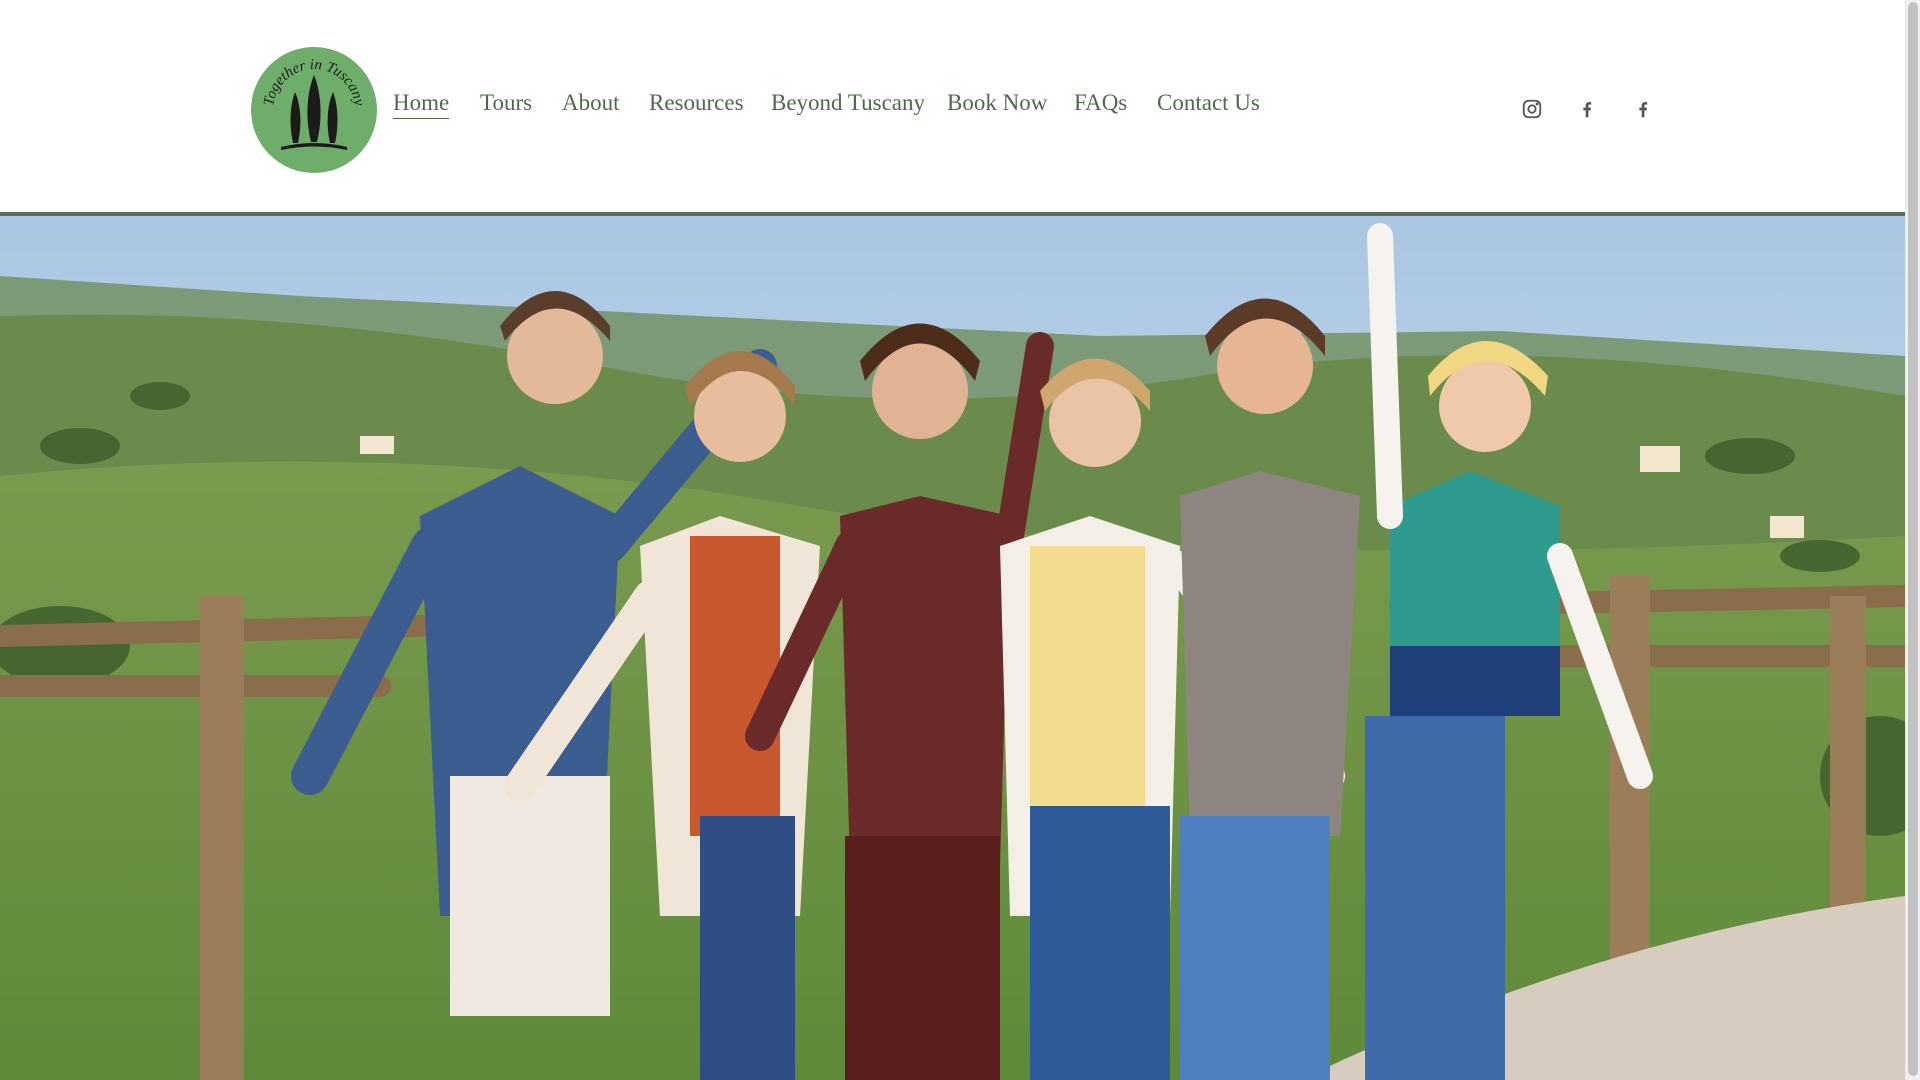 This screenshot has width=1920, height=1080. I want to click on nav-faqs: FAQs, so click(1100, 103).